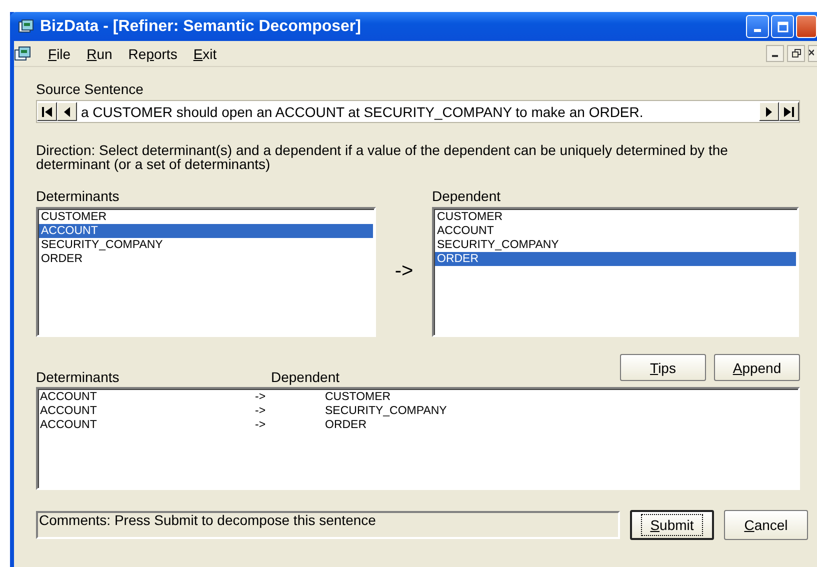  Describe the element at coordinates (23, 54) in the screenshot. I see `document-icon` at that location.